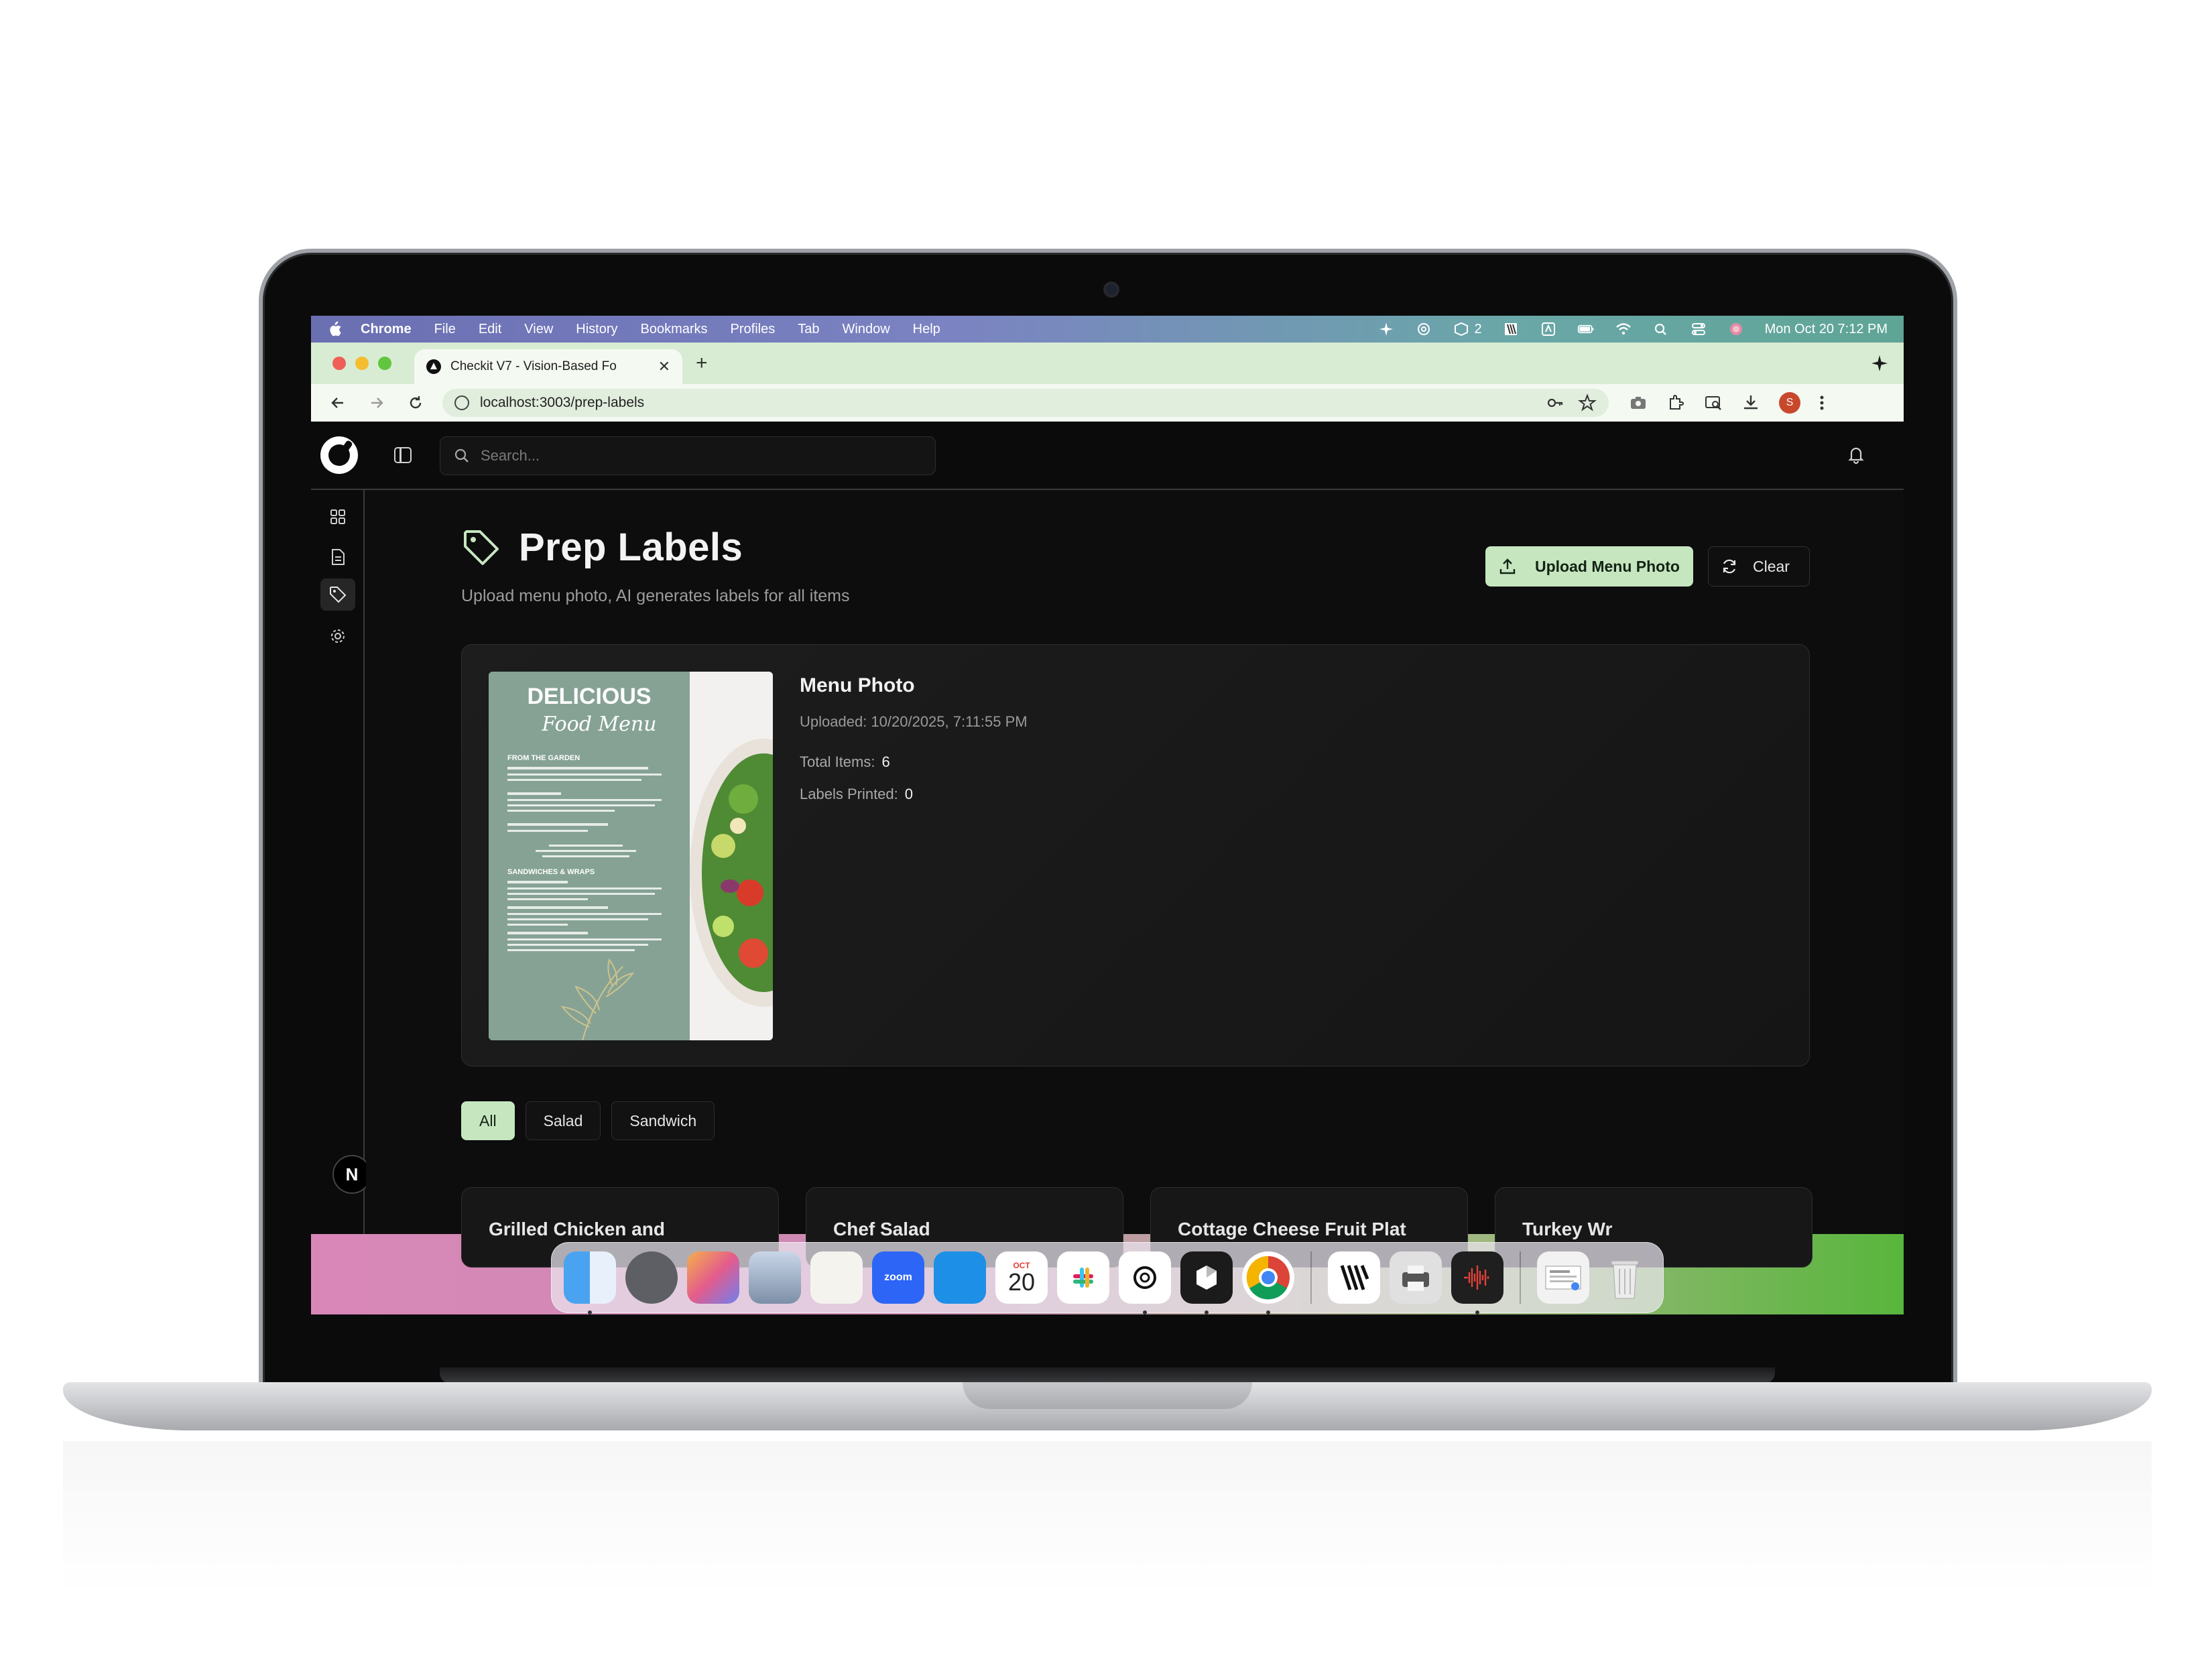 Image resolution: width=2212 pixels, height=1659 pixels. What do you see at coordinates (1386, 329) in the screenshot?
I see `sparkle-icon` at bounding box center [1386, 329].